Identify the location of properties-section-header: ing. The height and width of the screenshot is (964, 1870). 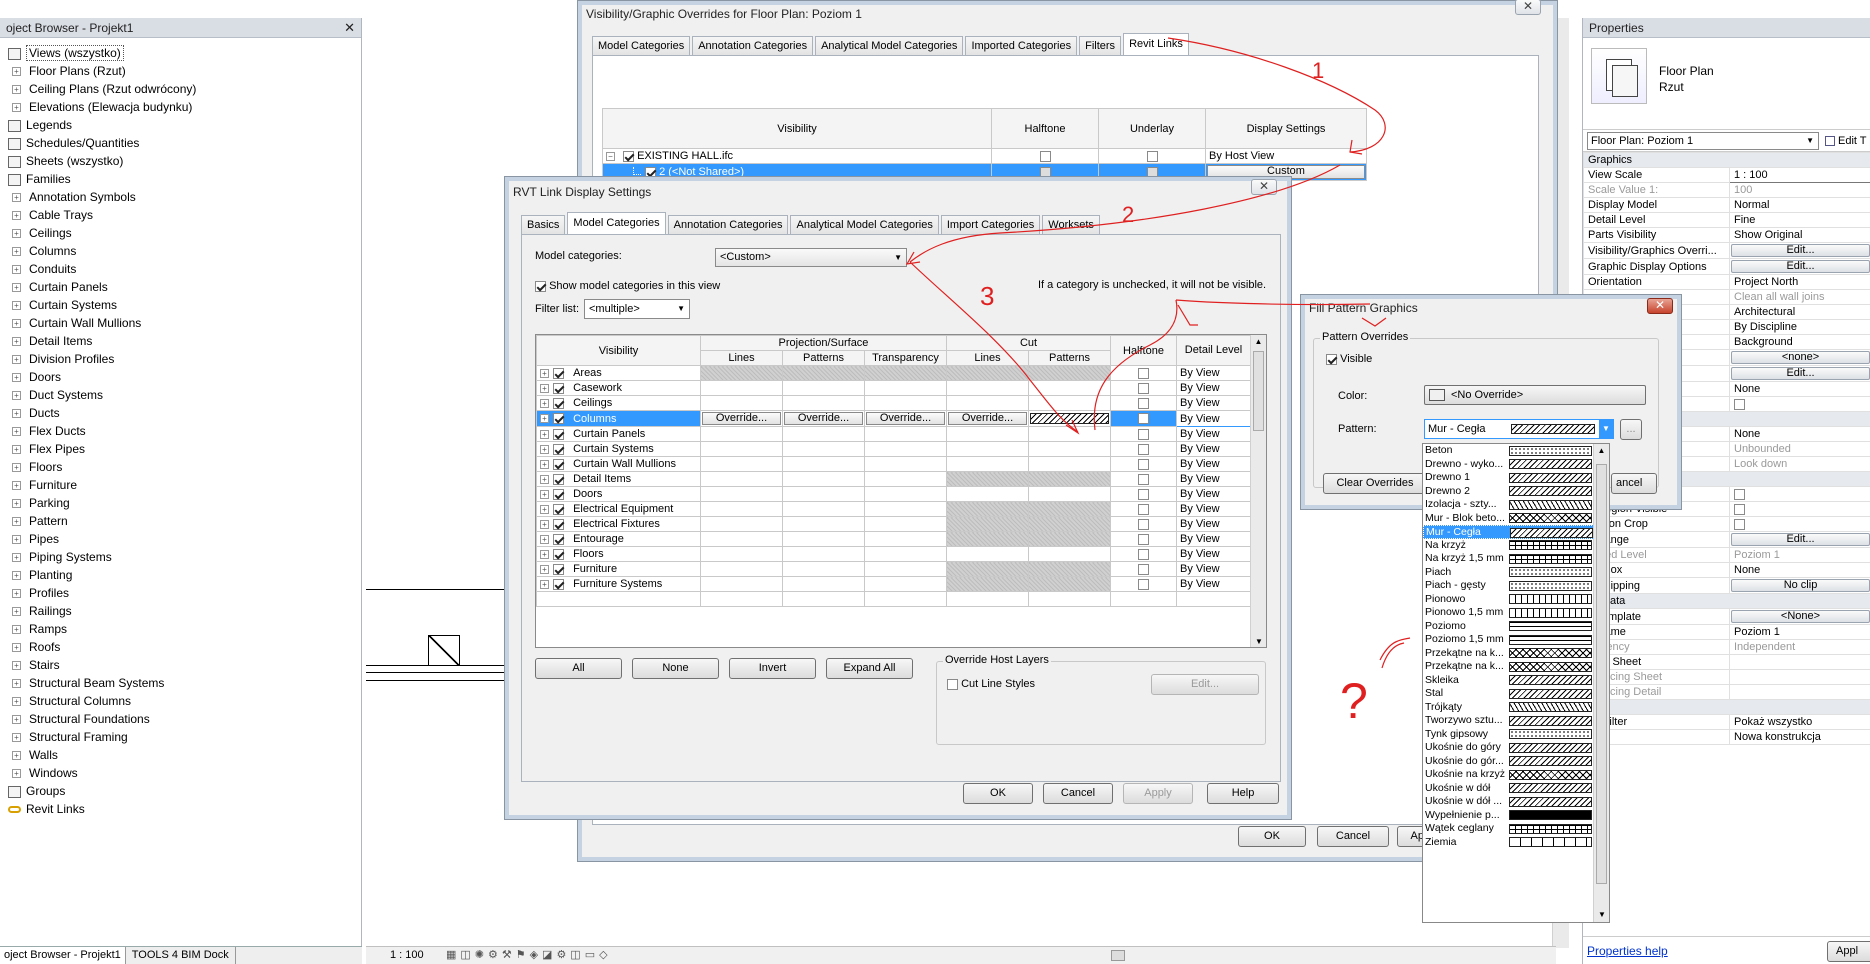
(1726, 707).